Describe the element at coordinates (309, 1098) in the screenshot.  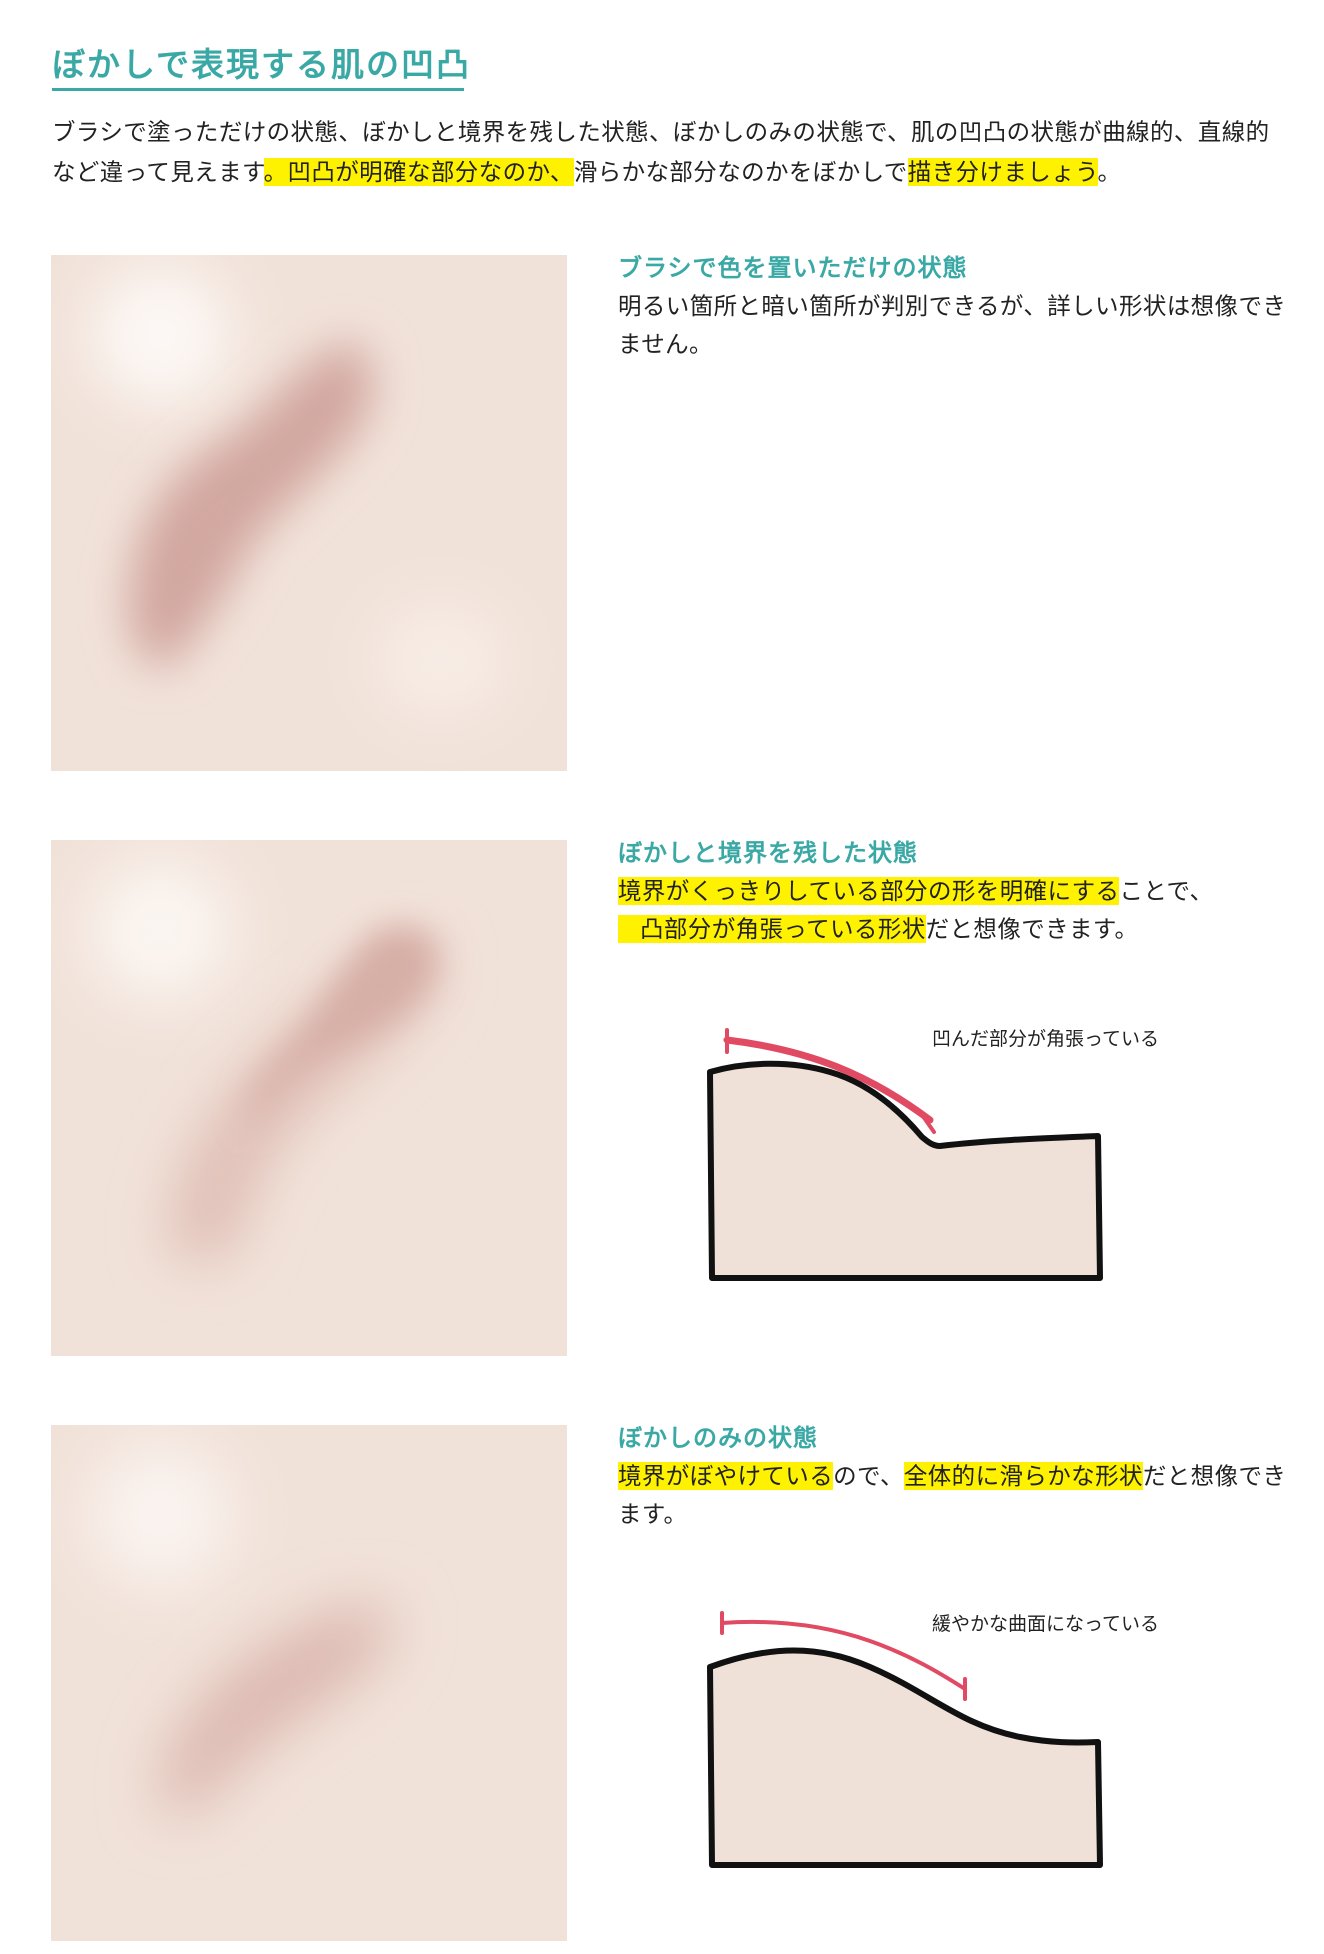
I see `sample-image-blur-with-edges` at that location.